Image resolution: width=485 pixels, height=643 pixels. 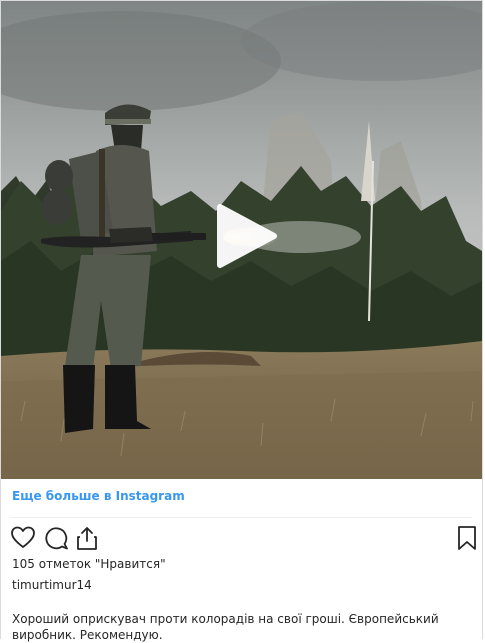 I want to click on comment-icon, so click(x=56, y=538).